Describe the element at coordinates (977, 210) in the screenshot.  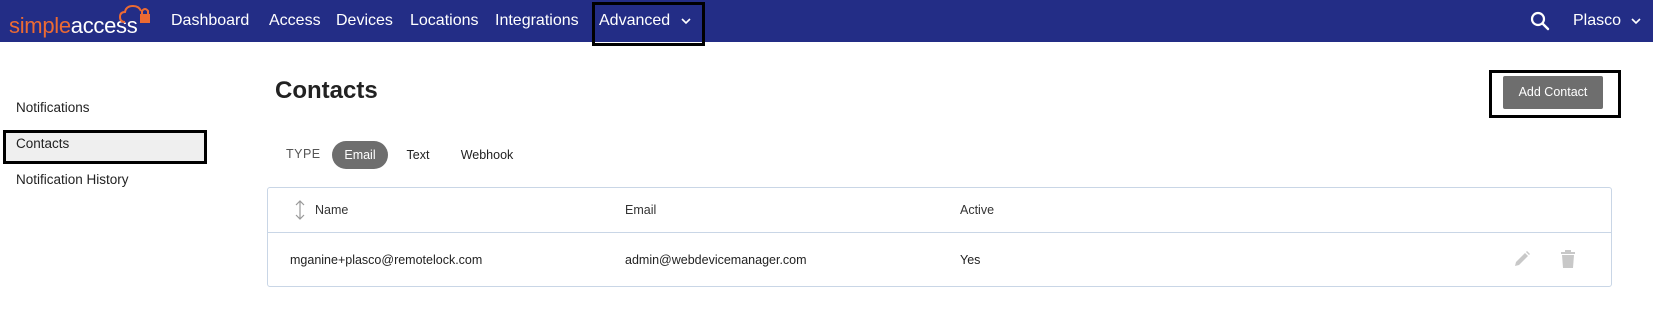
I see `column-header-active: Active` at that location.